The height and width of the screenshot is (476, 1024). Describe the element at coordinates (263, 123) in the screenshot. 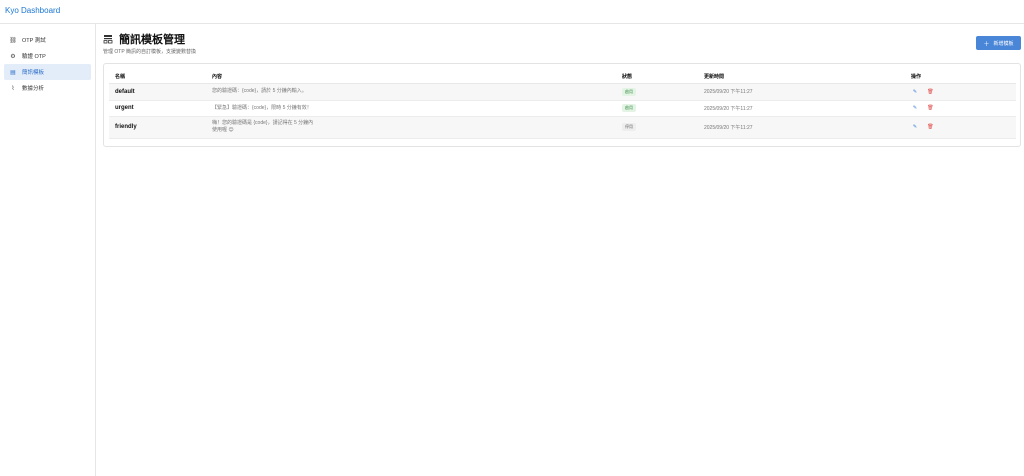

I see `template-content-line: 嗨！您的驗證碼是 {code}，請記得在 5 分鐘內` at that location.